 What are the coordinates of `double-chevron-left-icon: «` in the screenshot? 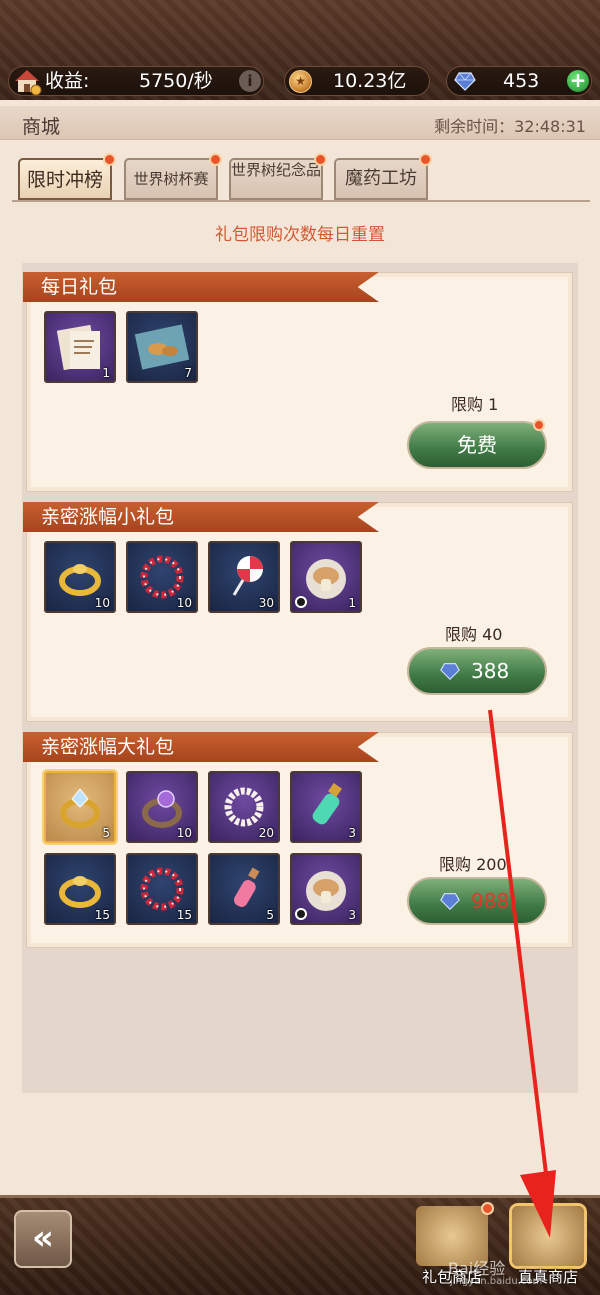 It's located at (43, 1238).